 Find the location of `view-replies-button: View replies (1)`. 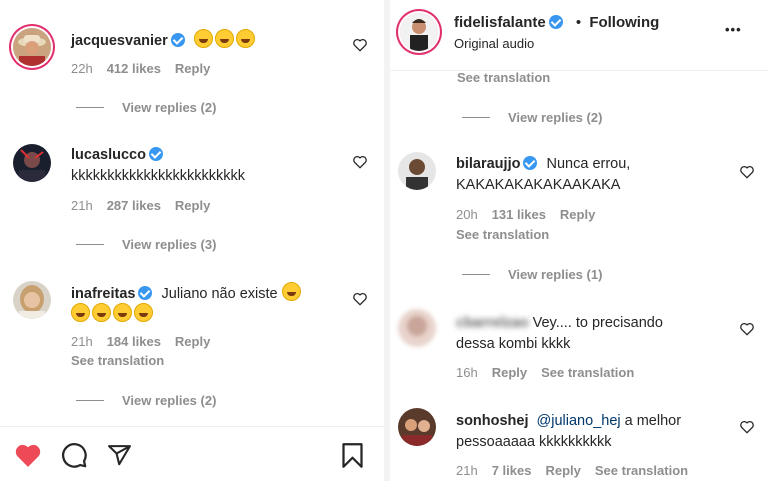

view-replies-button: View replies (1) is located at coordinates (532, 274).